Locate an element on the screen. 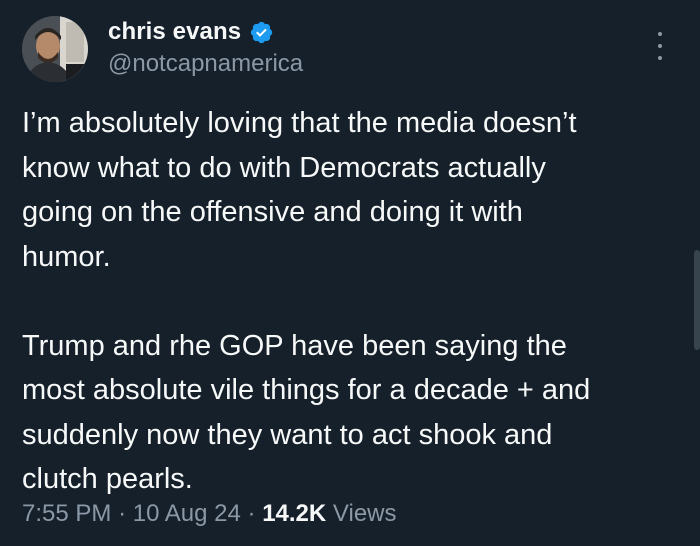  views-count: 14.2K is located at coordinates (294, 513).